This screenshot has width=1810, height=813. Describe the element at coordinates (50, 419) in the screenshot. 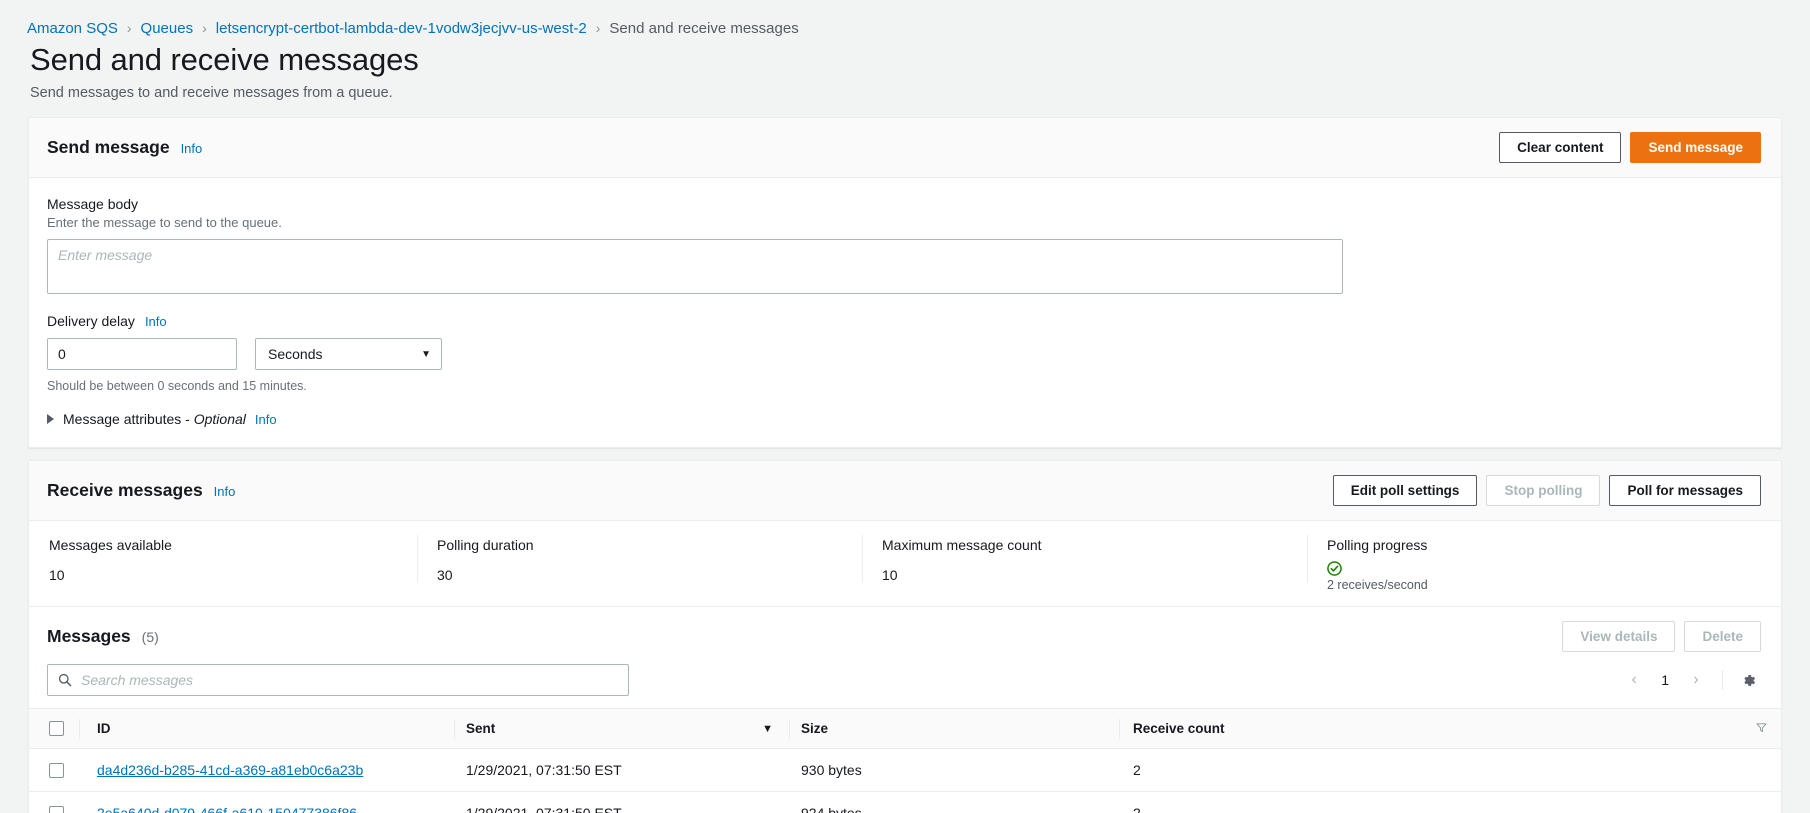

I see `chevron-right-icon` at that location.